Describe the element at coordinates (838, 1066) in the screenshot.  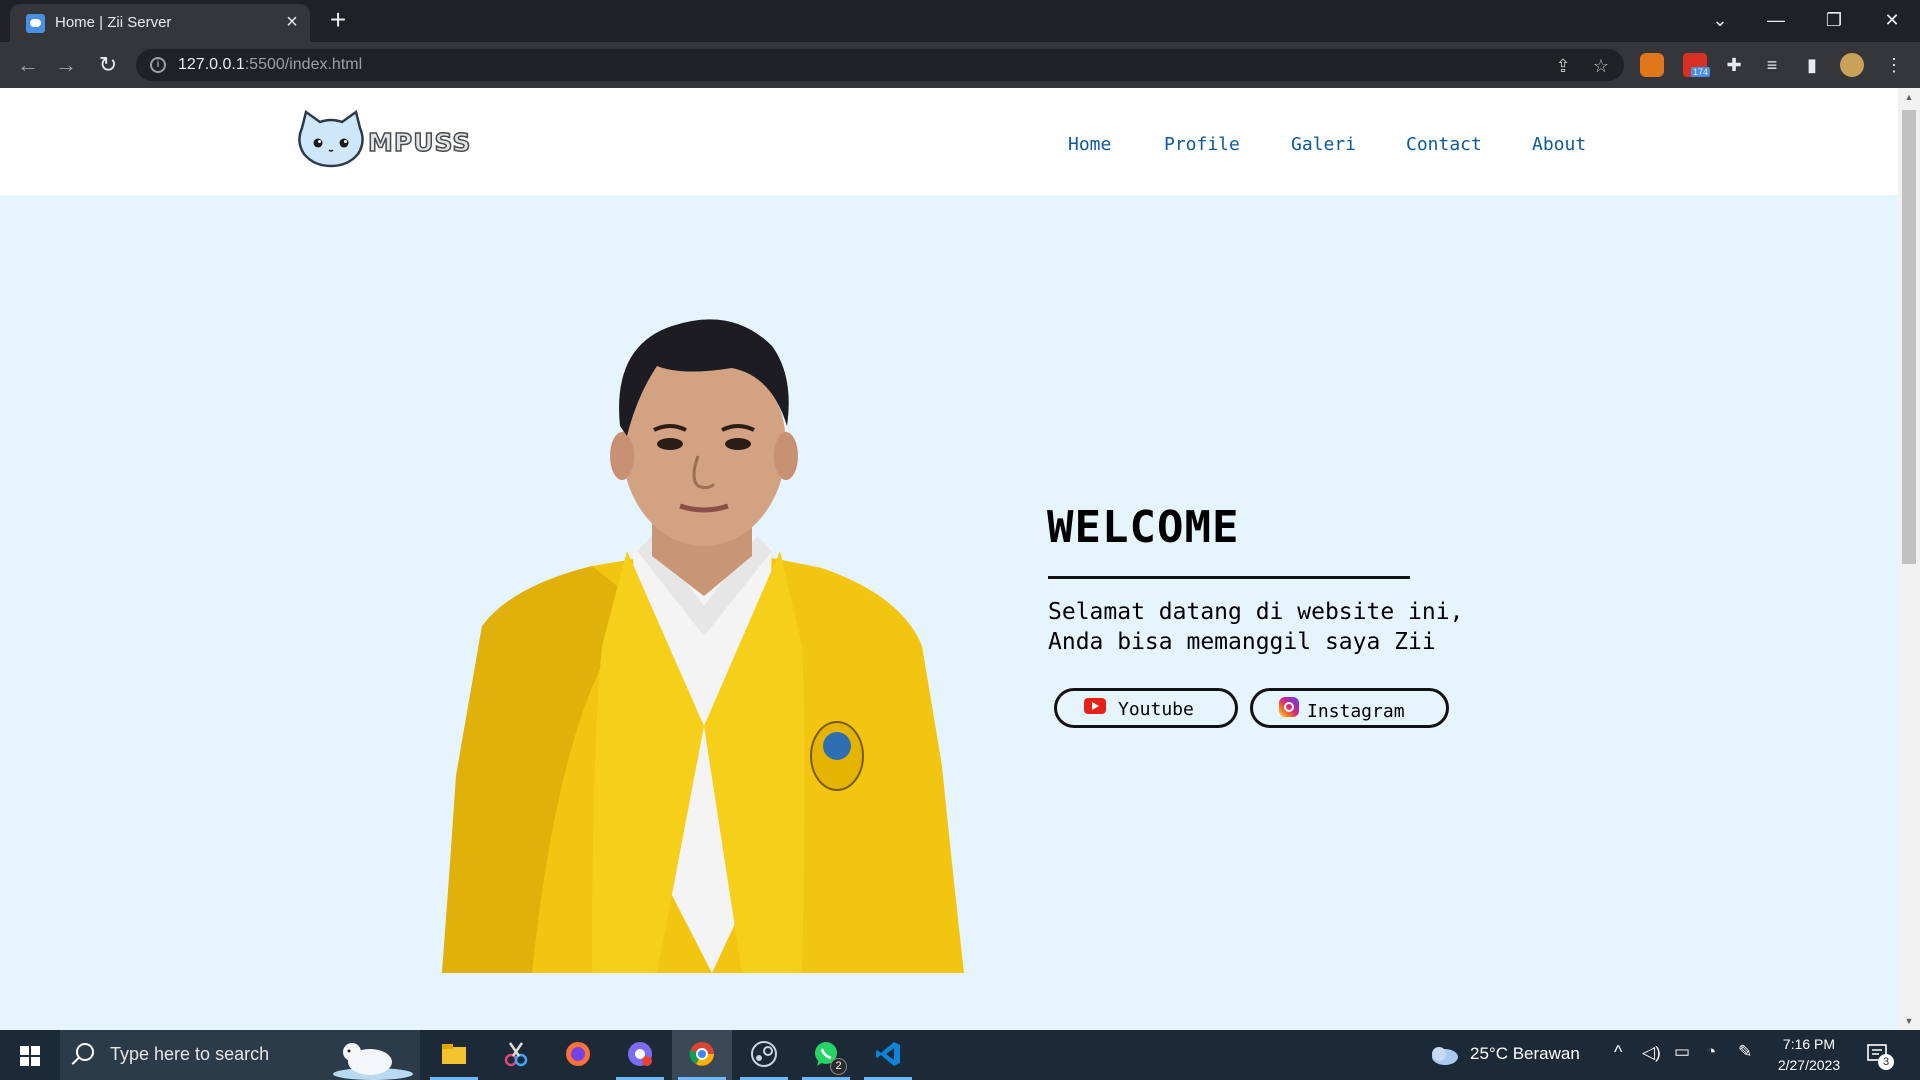
I see `whatsapp-badge: 2` at that location.